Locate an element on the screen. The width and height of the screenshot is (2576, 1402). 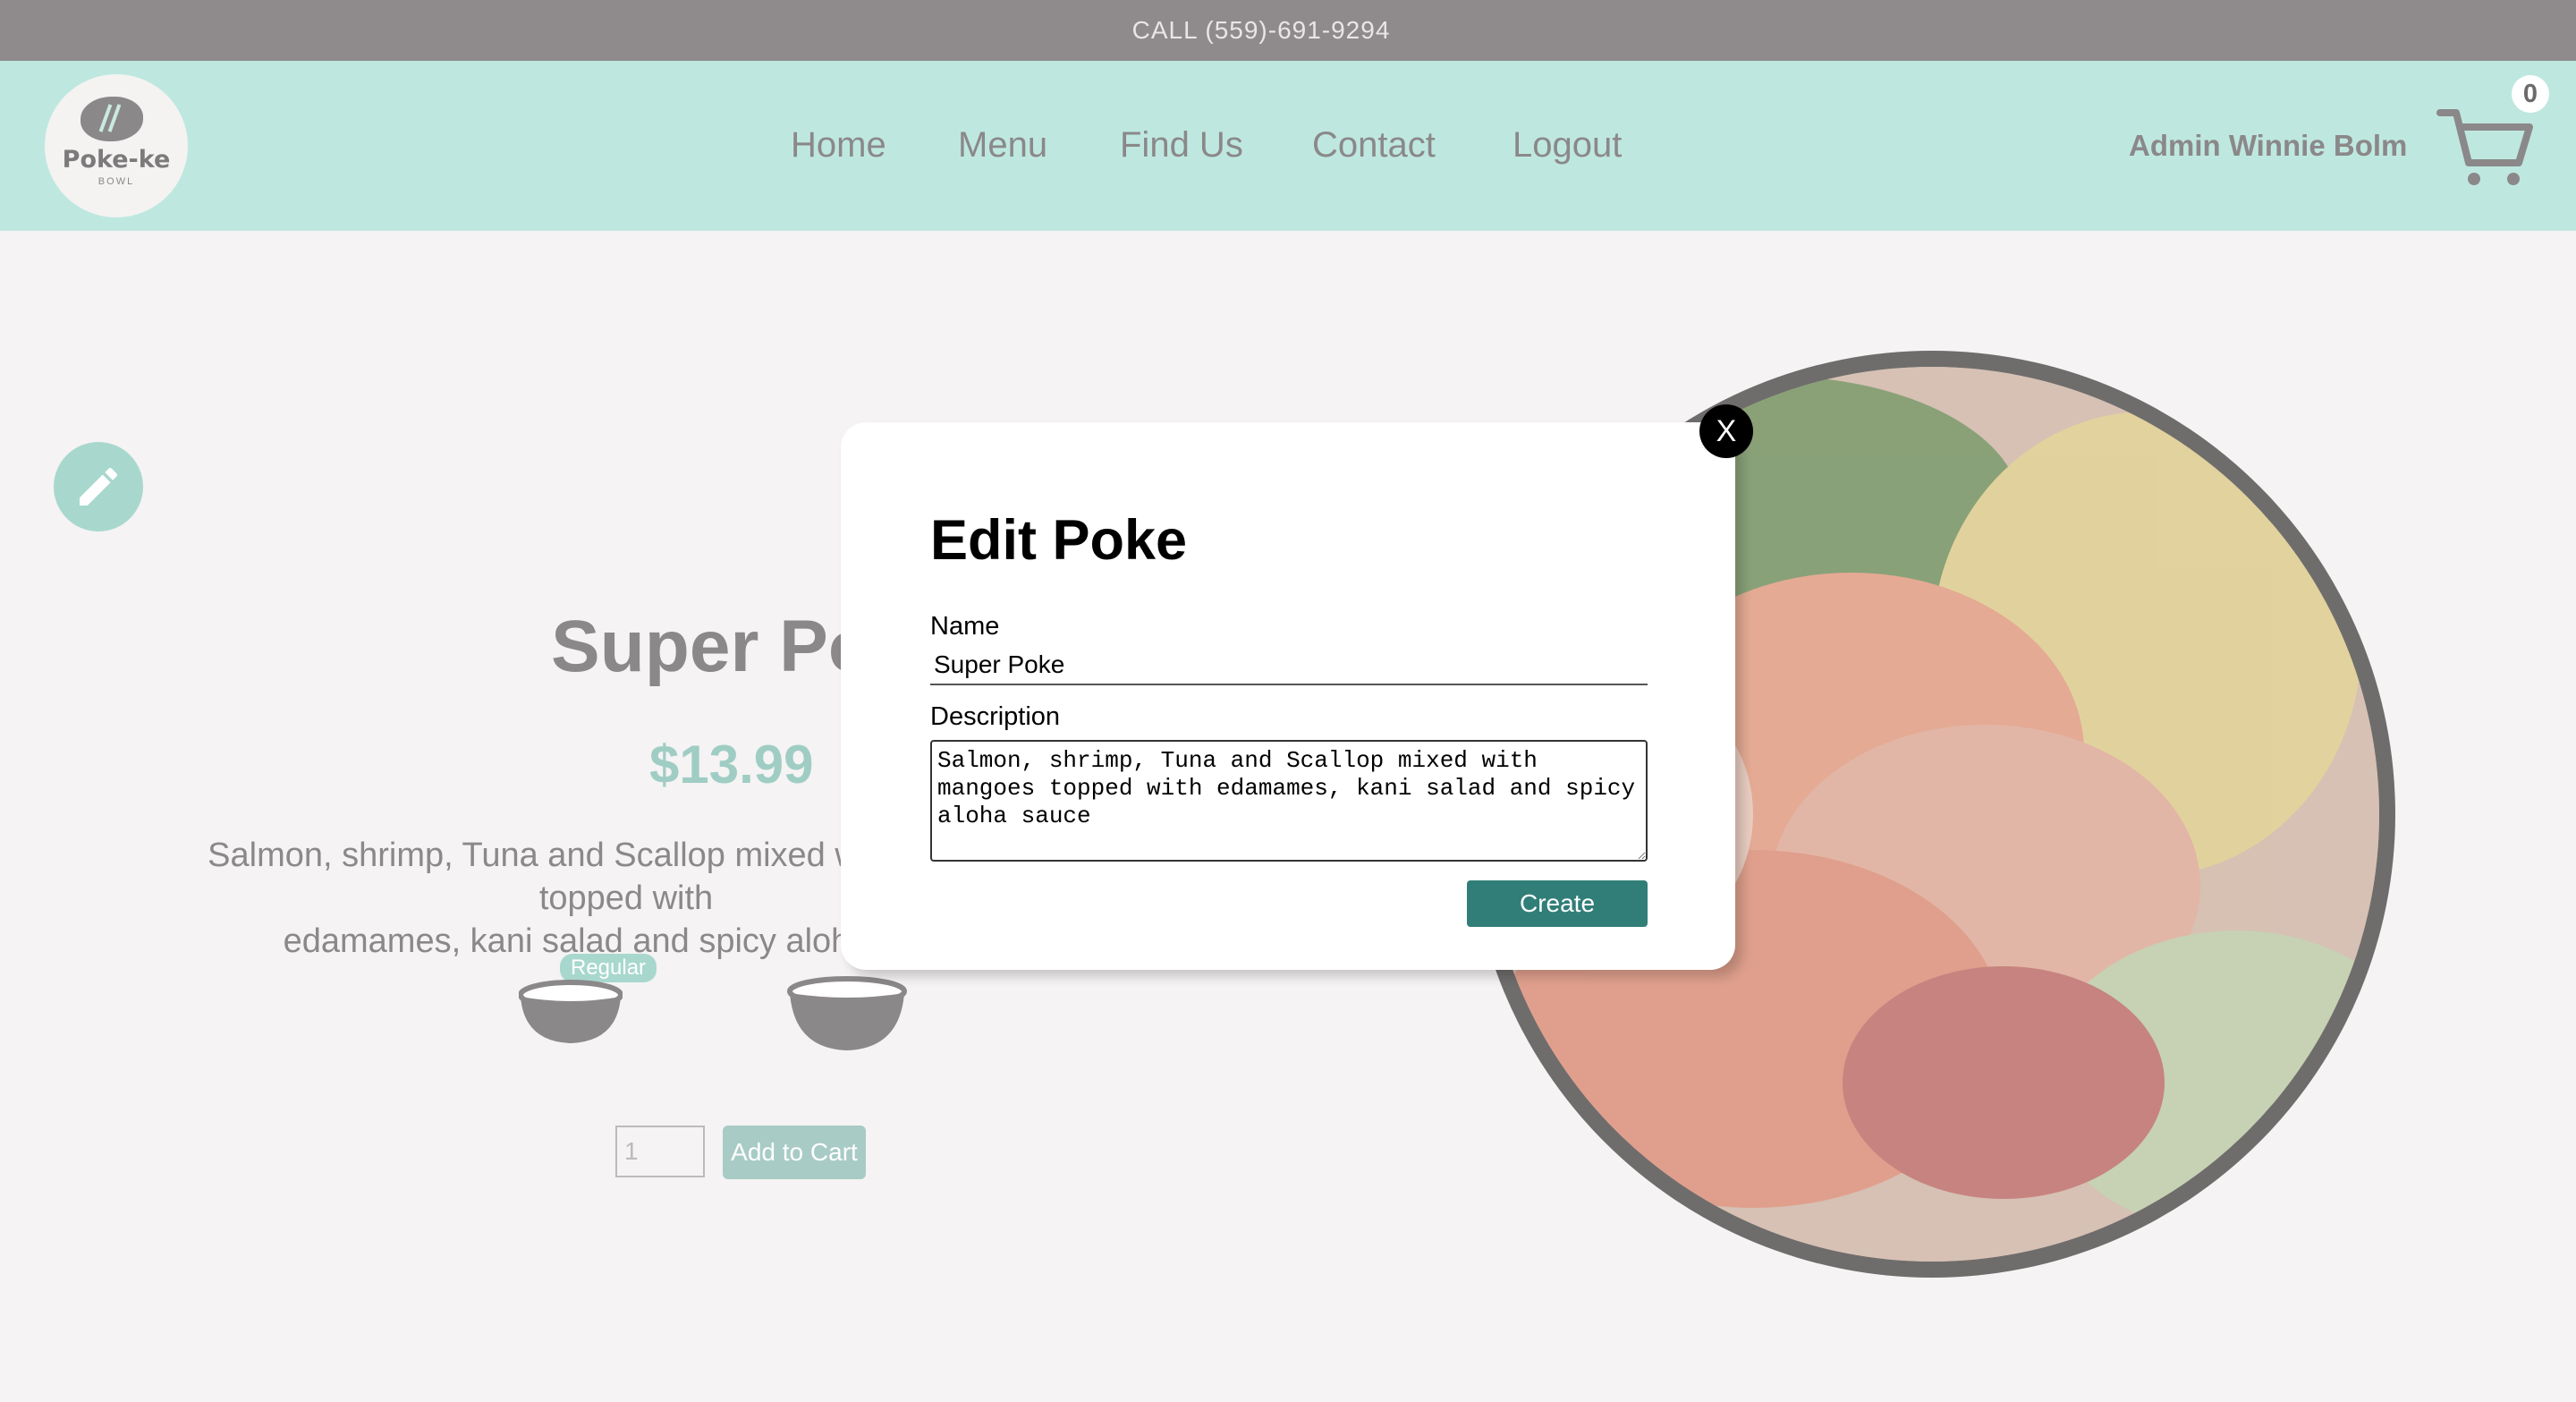
user-name: Admin Winnie Bolm is located at coordinates (2268, 146).